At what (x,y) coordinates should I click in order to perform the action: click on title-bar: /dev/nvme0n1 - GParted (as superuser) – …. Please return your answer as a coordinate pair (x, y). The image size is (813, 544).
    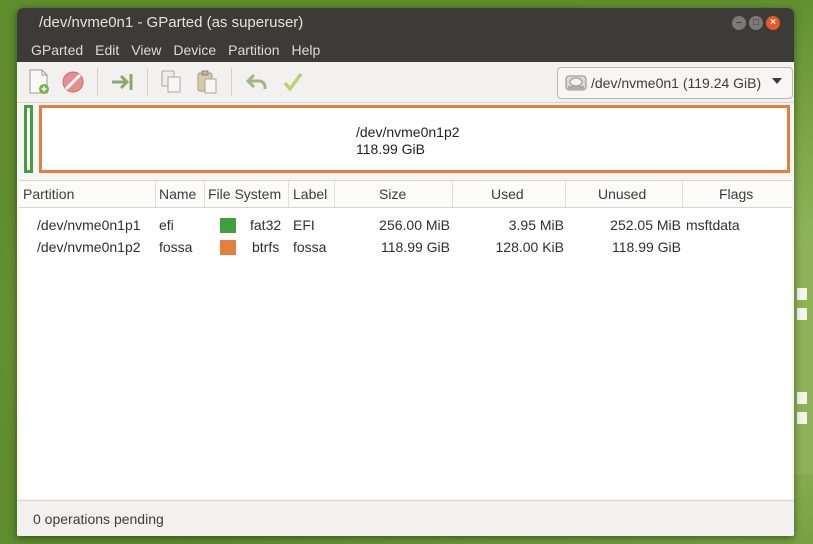
    Looking at the image, I should click on (405, 23).